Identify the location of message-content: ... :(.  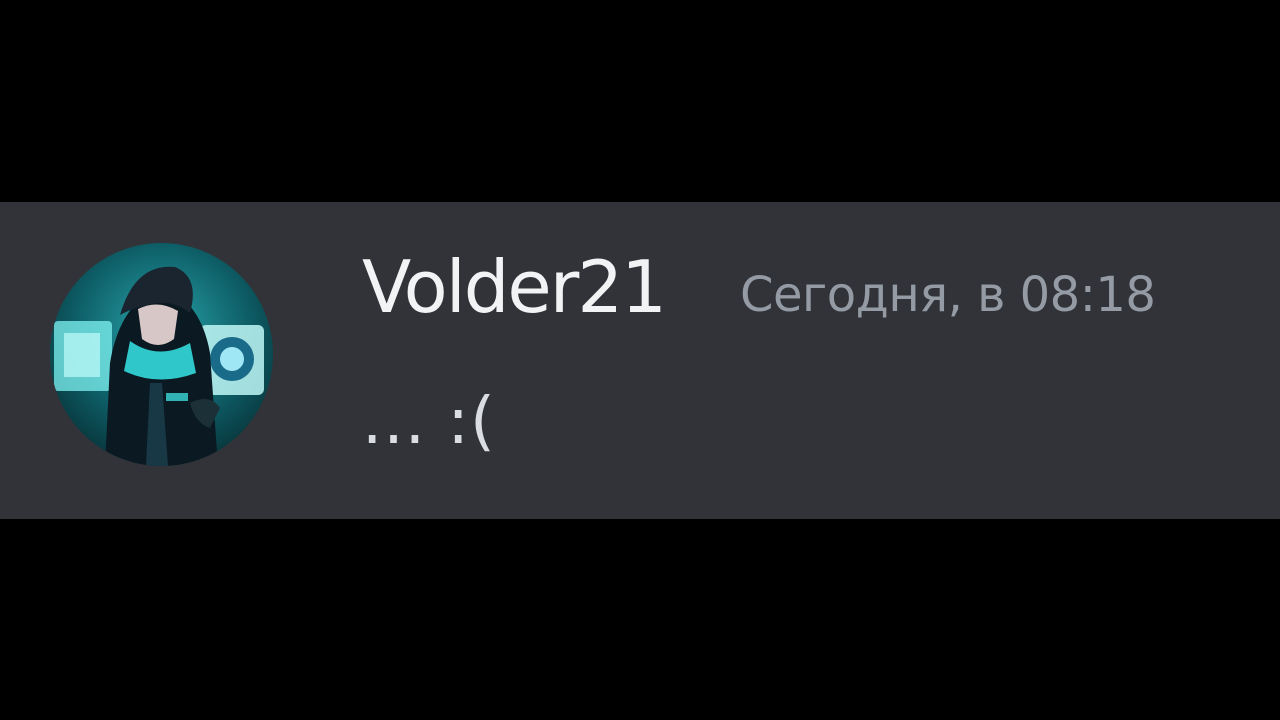
(429, 422).